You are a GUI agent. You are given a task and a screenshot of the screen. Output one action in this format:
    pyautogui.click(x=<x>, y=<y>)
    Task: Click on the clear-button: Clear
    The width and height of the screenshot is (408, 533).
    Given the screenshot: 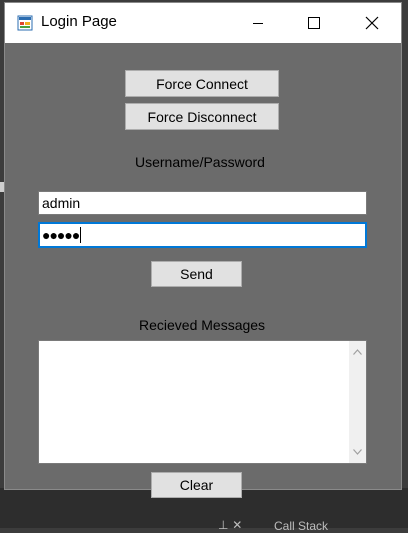 What is the action you would take?
    pyautogui.click(x=196, y=485)
    